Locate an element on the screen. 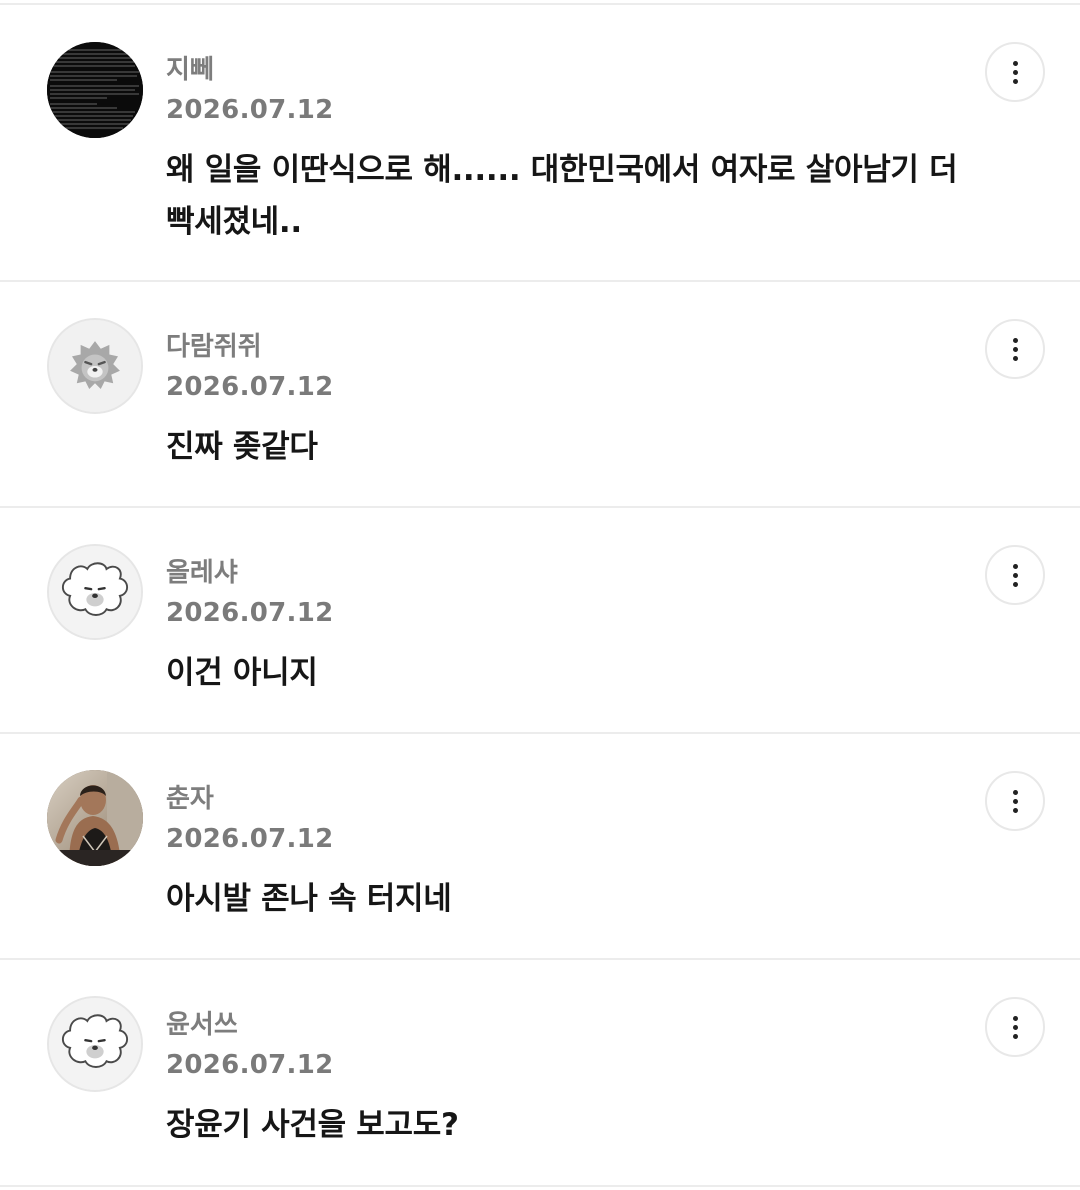 This screenshot has height=1190, width=1080. author-name: 윤서쓰 is located at coordinates (202, 1025).